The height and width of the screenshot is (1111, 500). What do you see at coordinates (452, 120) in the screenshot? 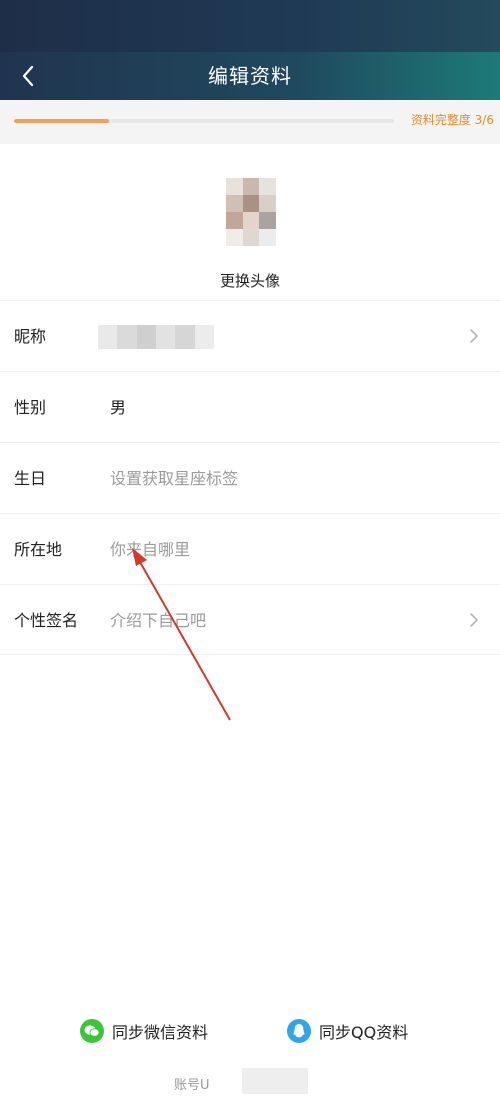
I see `progress-label: 资料完整度 3/6` at bounding box center [452, 120].